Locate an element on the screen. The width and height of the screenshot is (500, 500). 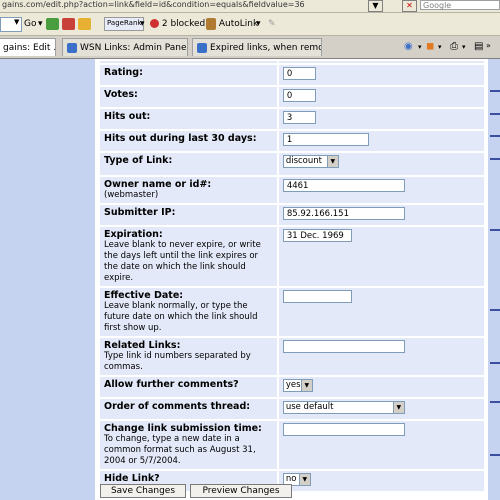
hits-out-label: Hits out: is located at coordinates (127, 116).